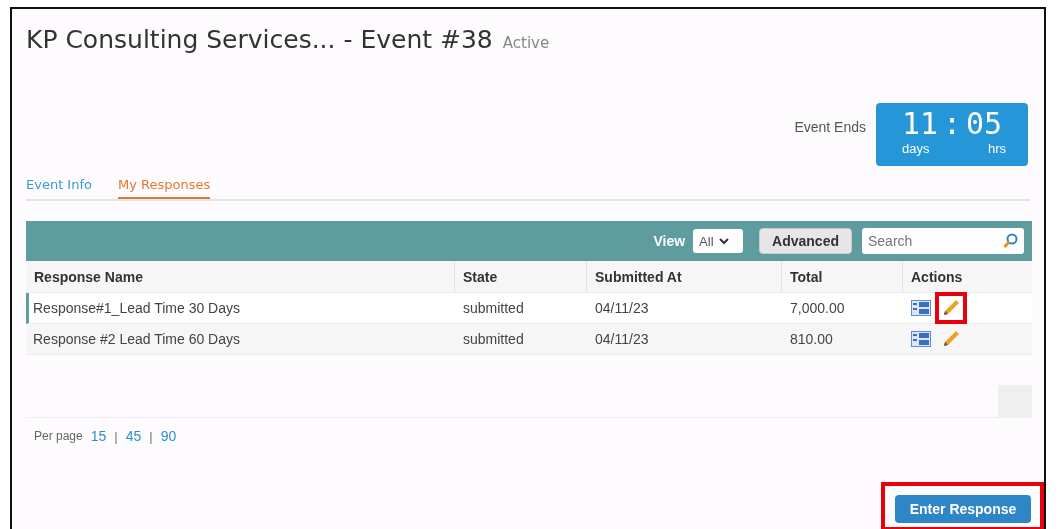 The height and width of the screenshot is (529, 1060). What do you see at coordinates (811, 339) in the screenshot?
I see `table-cell-text: 810.00` at bounding box center [811, 339].